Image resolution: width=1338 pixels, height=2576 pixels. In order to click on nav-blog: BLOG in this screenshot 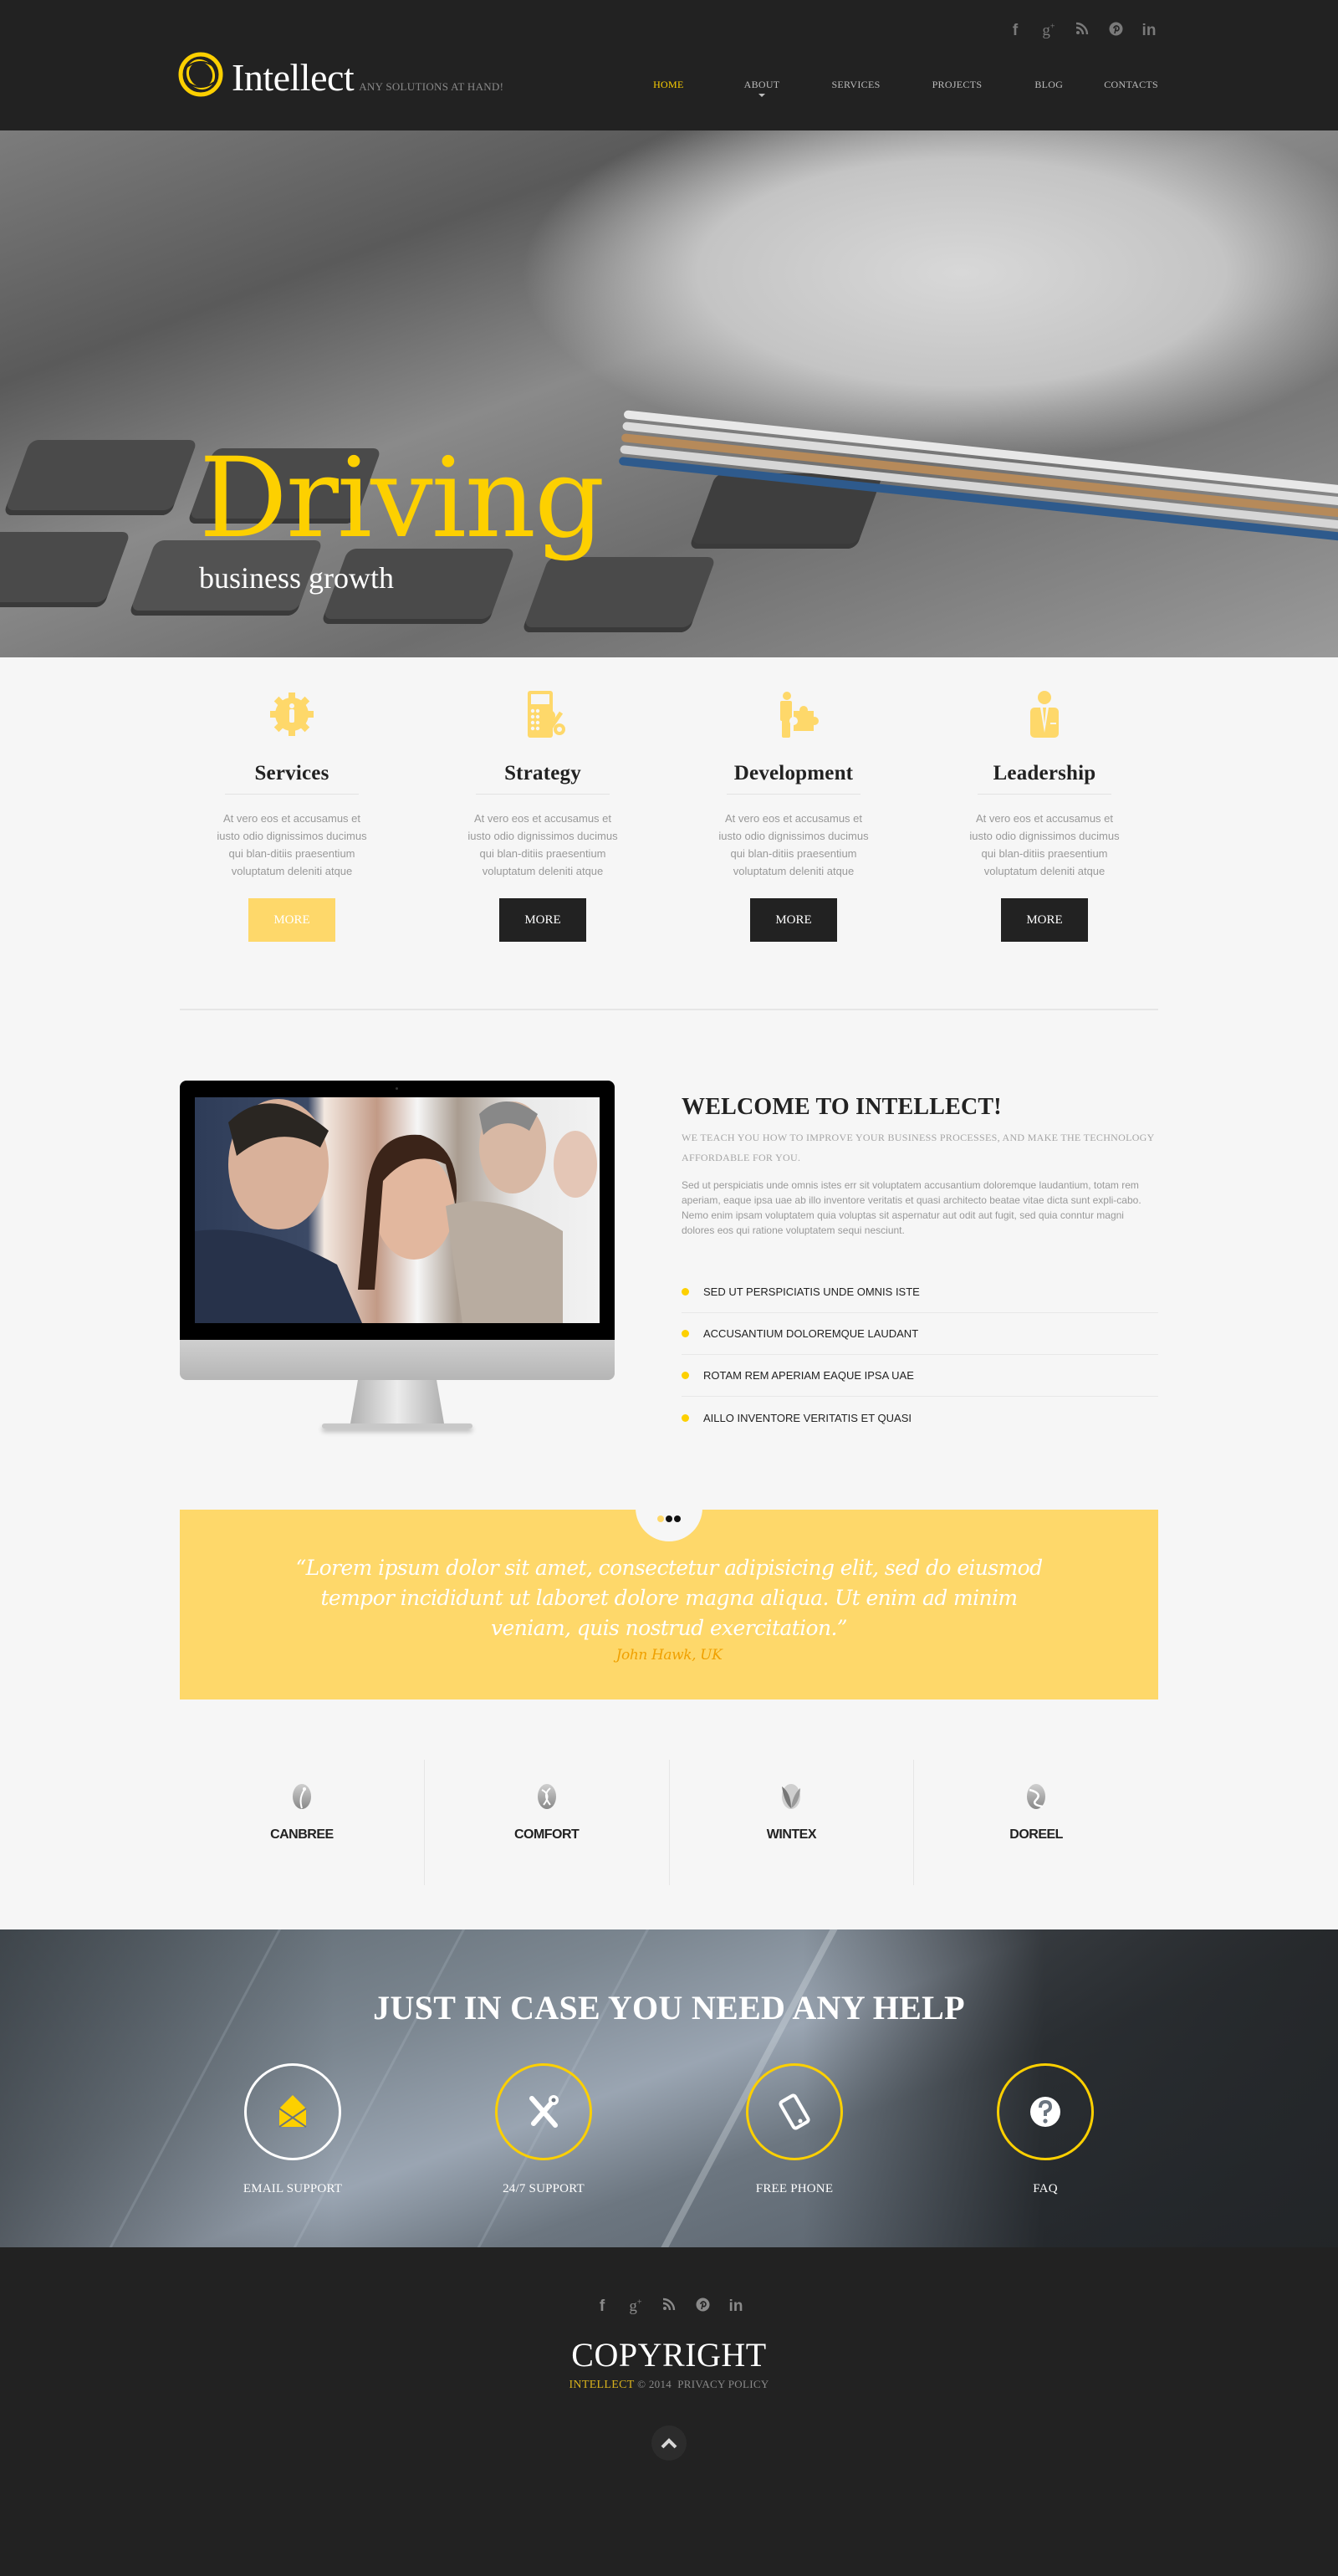, I will do `click(1048, 85)`.